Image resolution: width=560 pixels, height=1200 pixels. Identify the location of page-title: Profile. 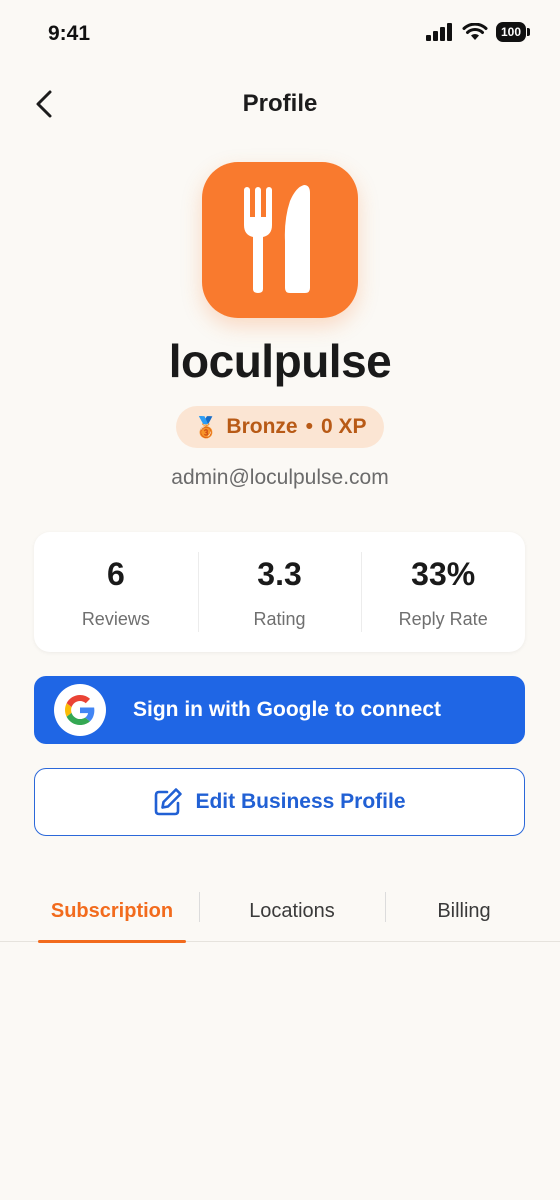
(280, 103).